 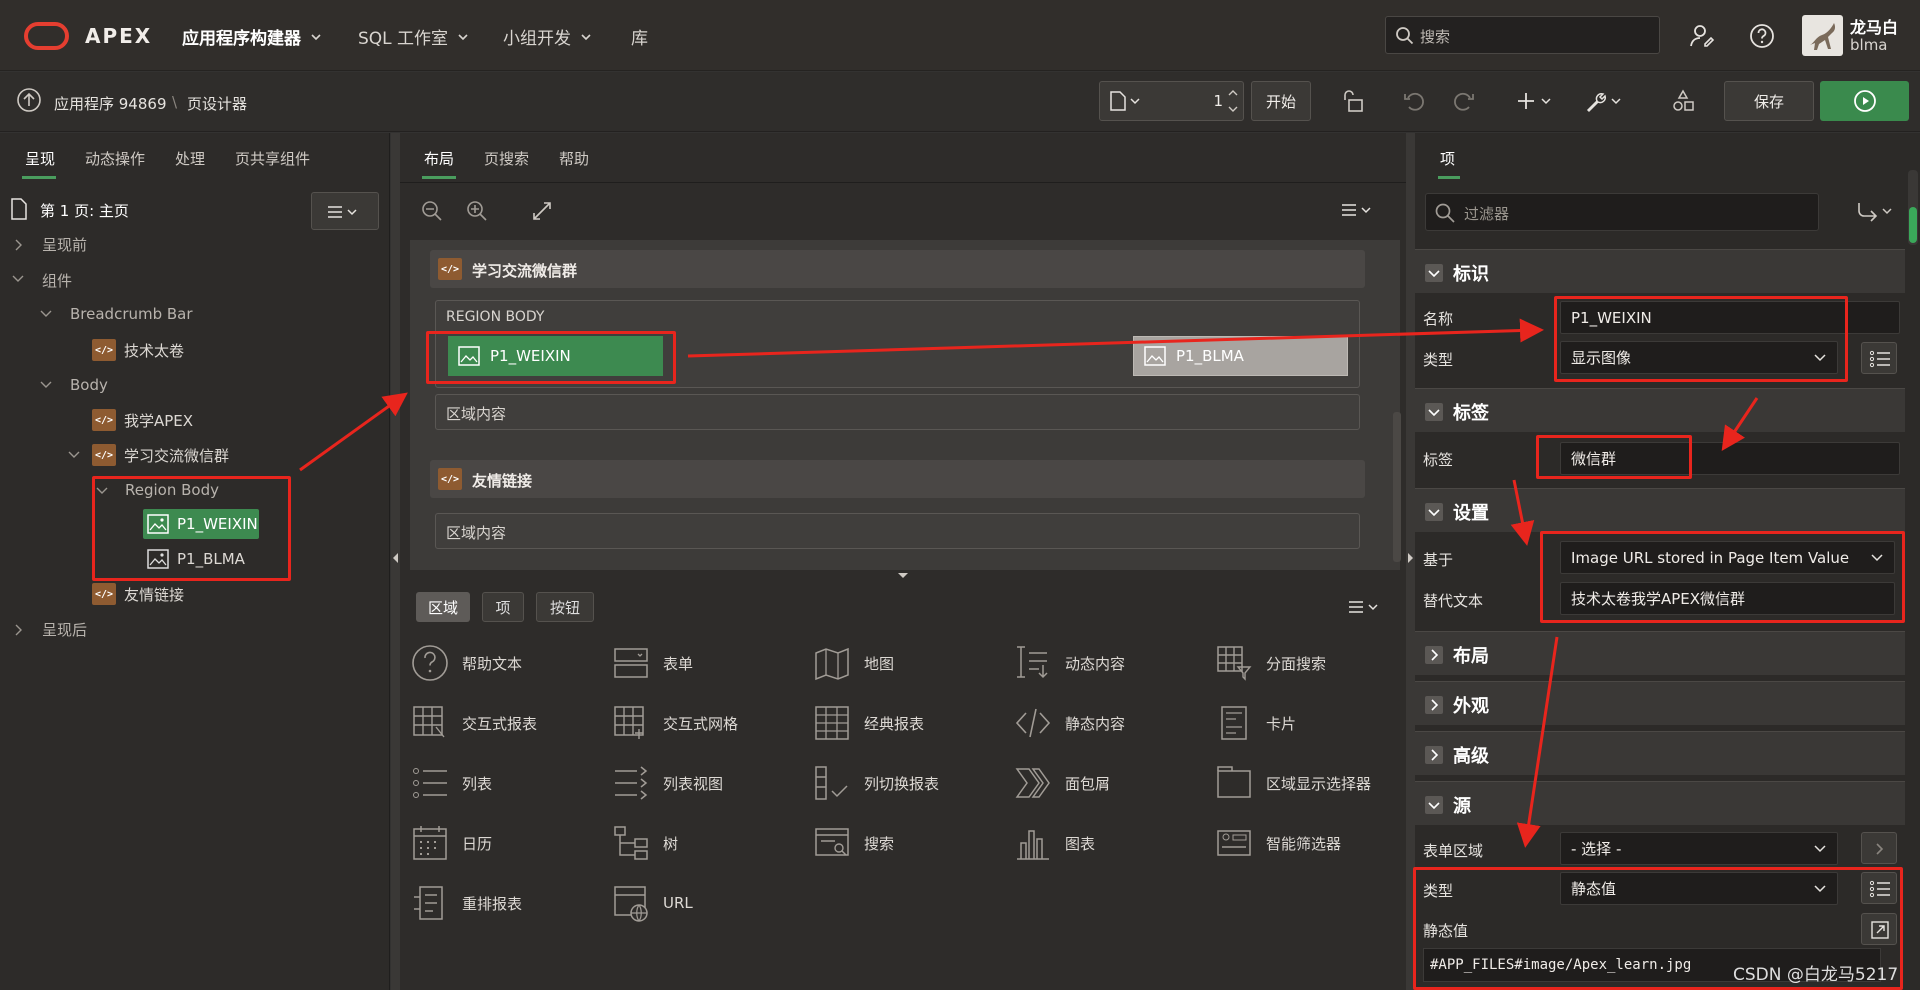 What do you see at coordinates (639, 36) in the screenshot?
I see `nav-gallery: 库` at bounding box center [639, 36].